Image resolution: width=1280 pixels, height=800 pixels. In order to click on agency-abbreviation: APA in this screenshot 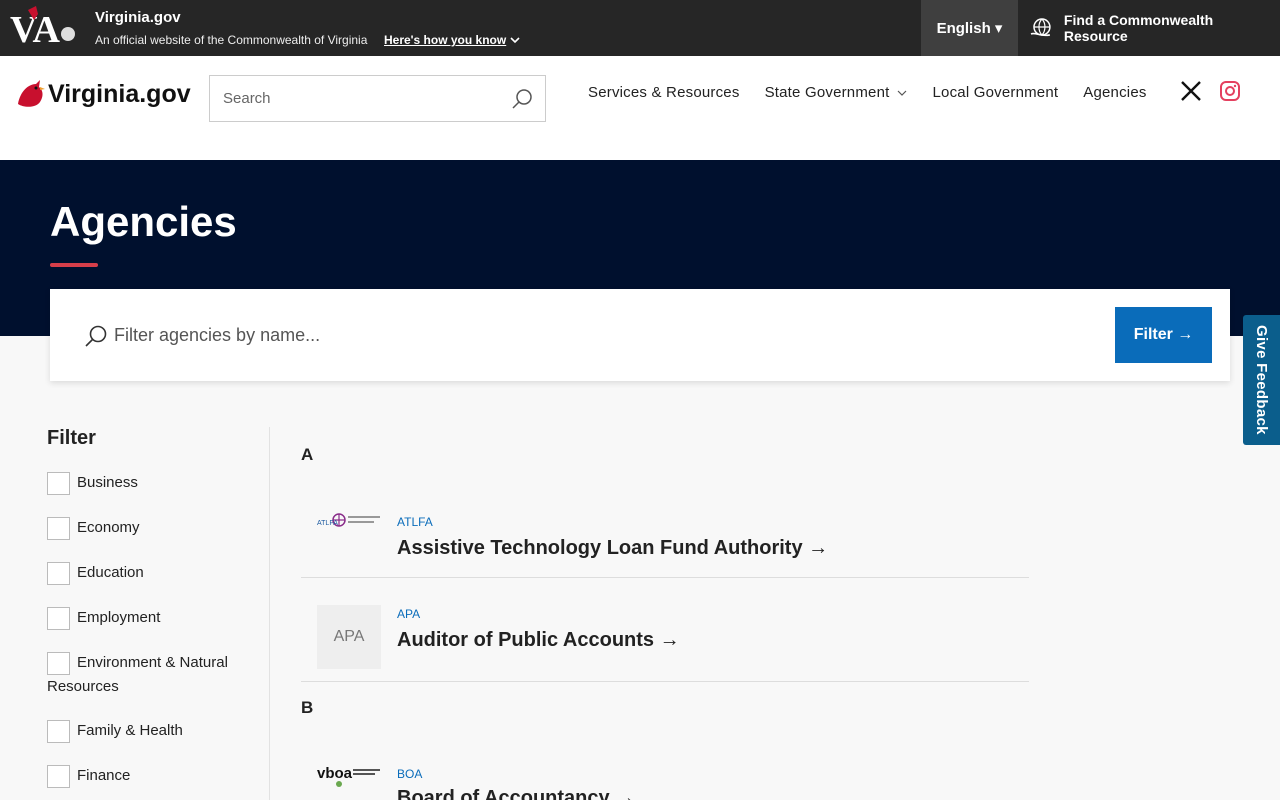, I will do `click(409, 614)`.